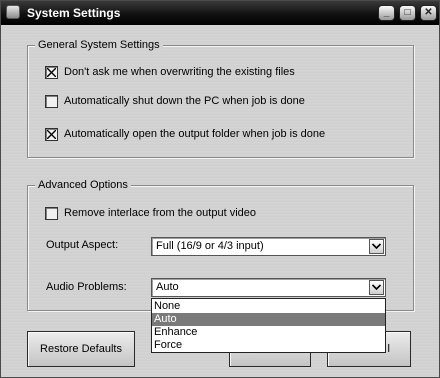 The width and height of the screenshot is (440, 378). I want to click on dropdown-option-enhance: Enhance, so click(268, 332).